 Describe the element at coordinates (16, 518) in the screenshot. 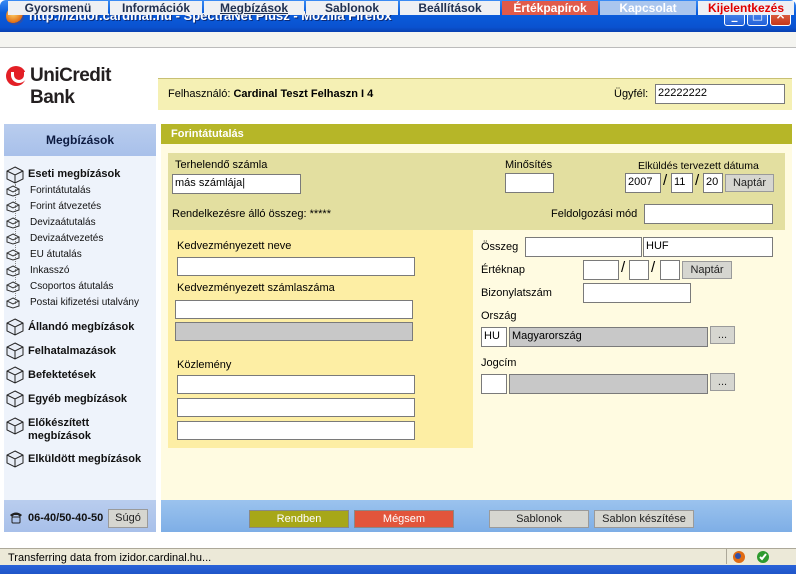

I see `phone-icon` at that location.